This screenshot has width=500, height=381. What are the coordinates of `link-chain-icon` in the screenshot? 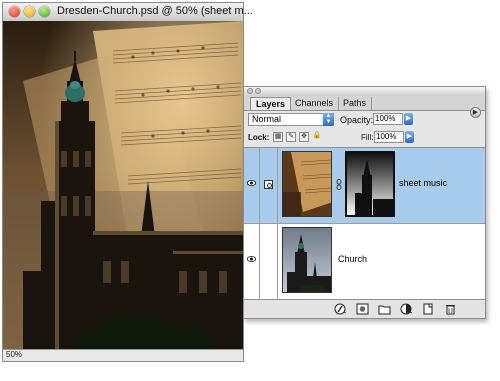 It's located at (339, 184).